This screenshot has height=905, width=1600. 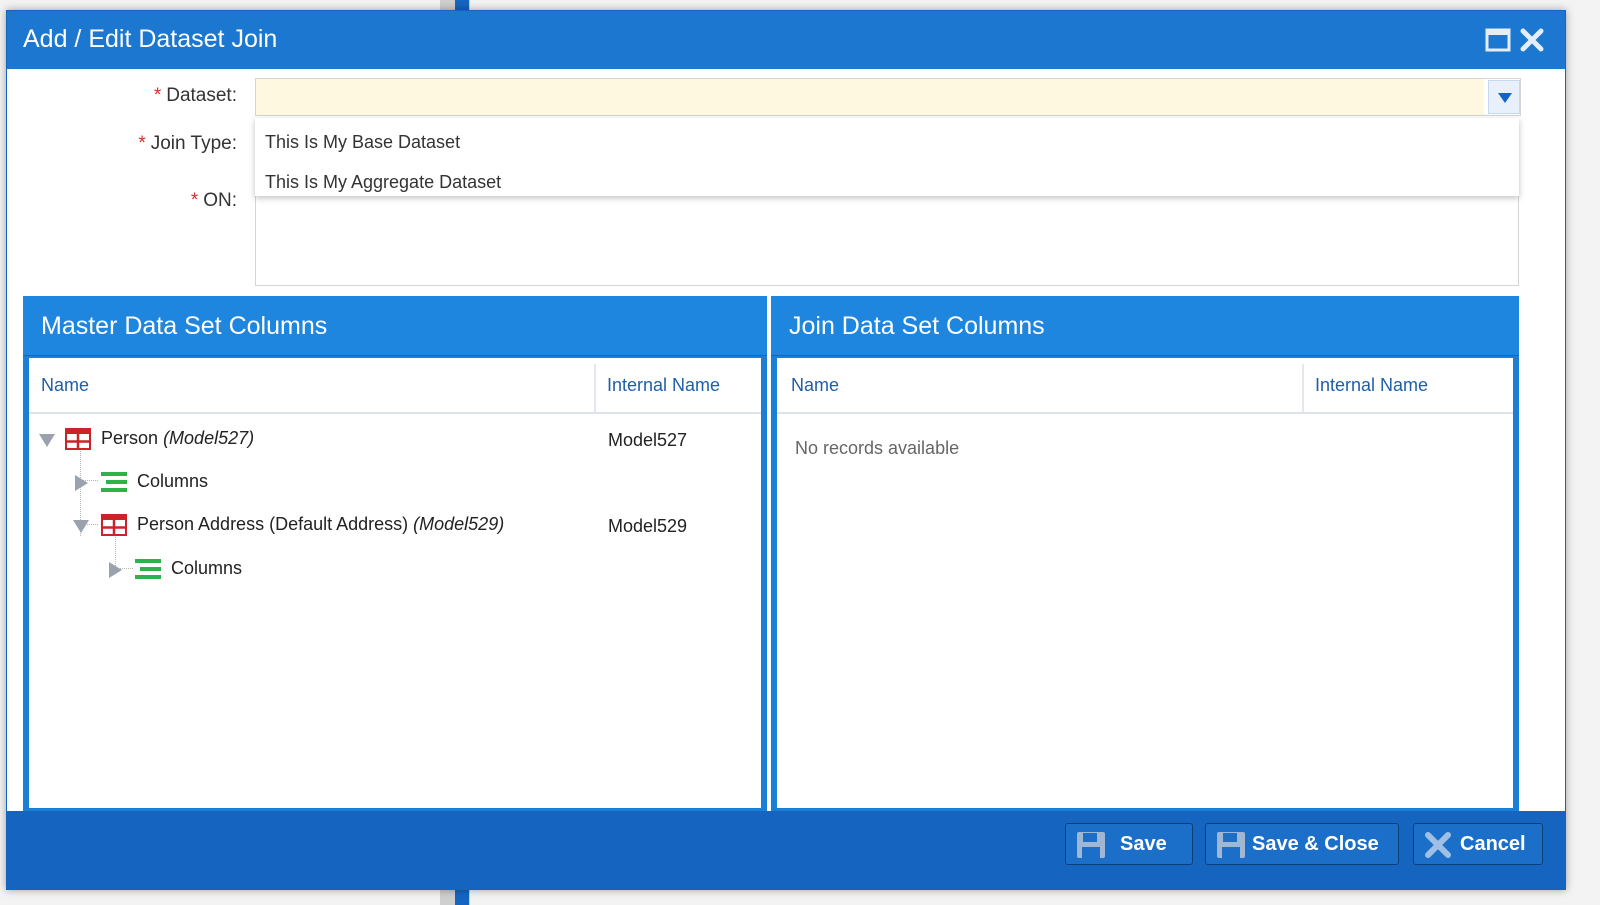 I want to click on master-col-internal-name: Internal Name, so click(x=663, y=385).